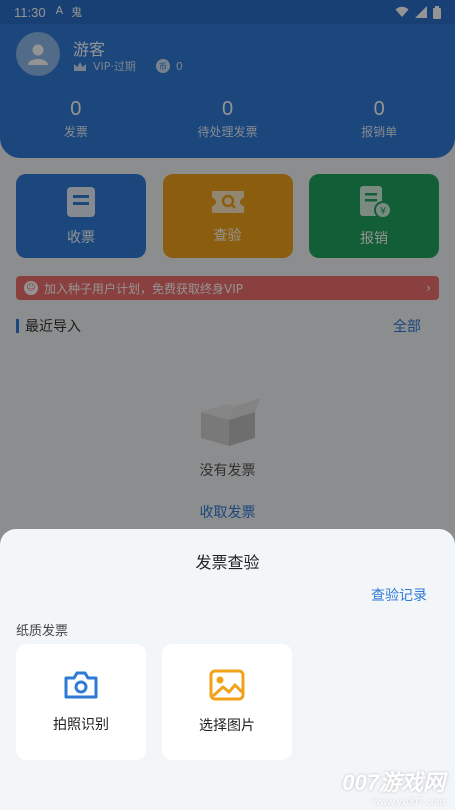 The width and height of the screenshot is (455, 810). What do you see at coordinates (227, 562) in the screenshot?
I see `sheet-title: 发票查验` at bounding box center [227, 562].